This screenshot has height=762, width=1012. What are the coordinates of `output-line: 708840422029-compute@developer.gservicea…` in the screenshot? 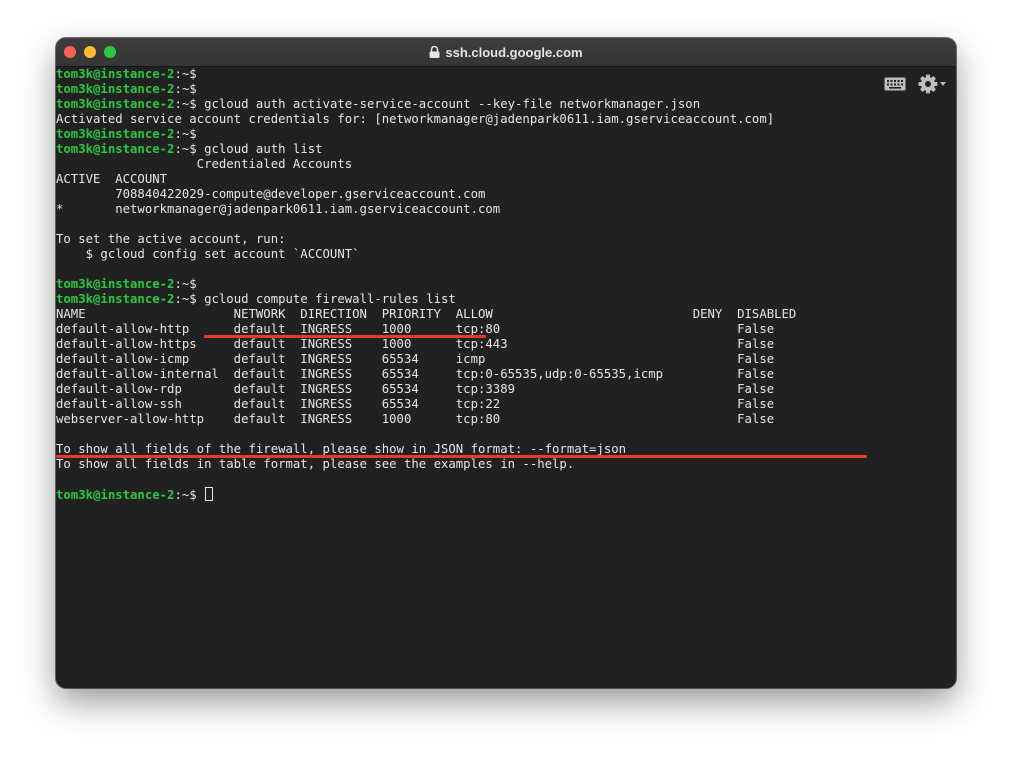 It's located at (271, 194).